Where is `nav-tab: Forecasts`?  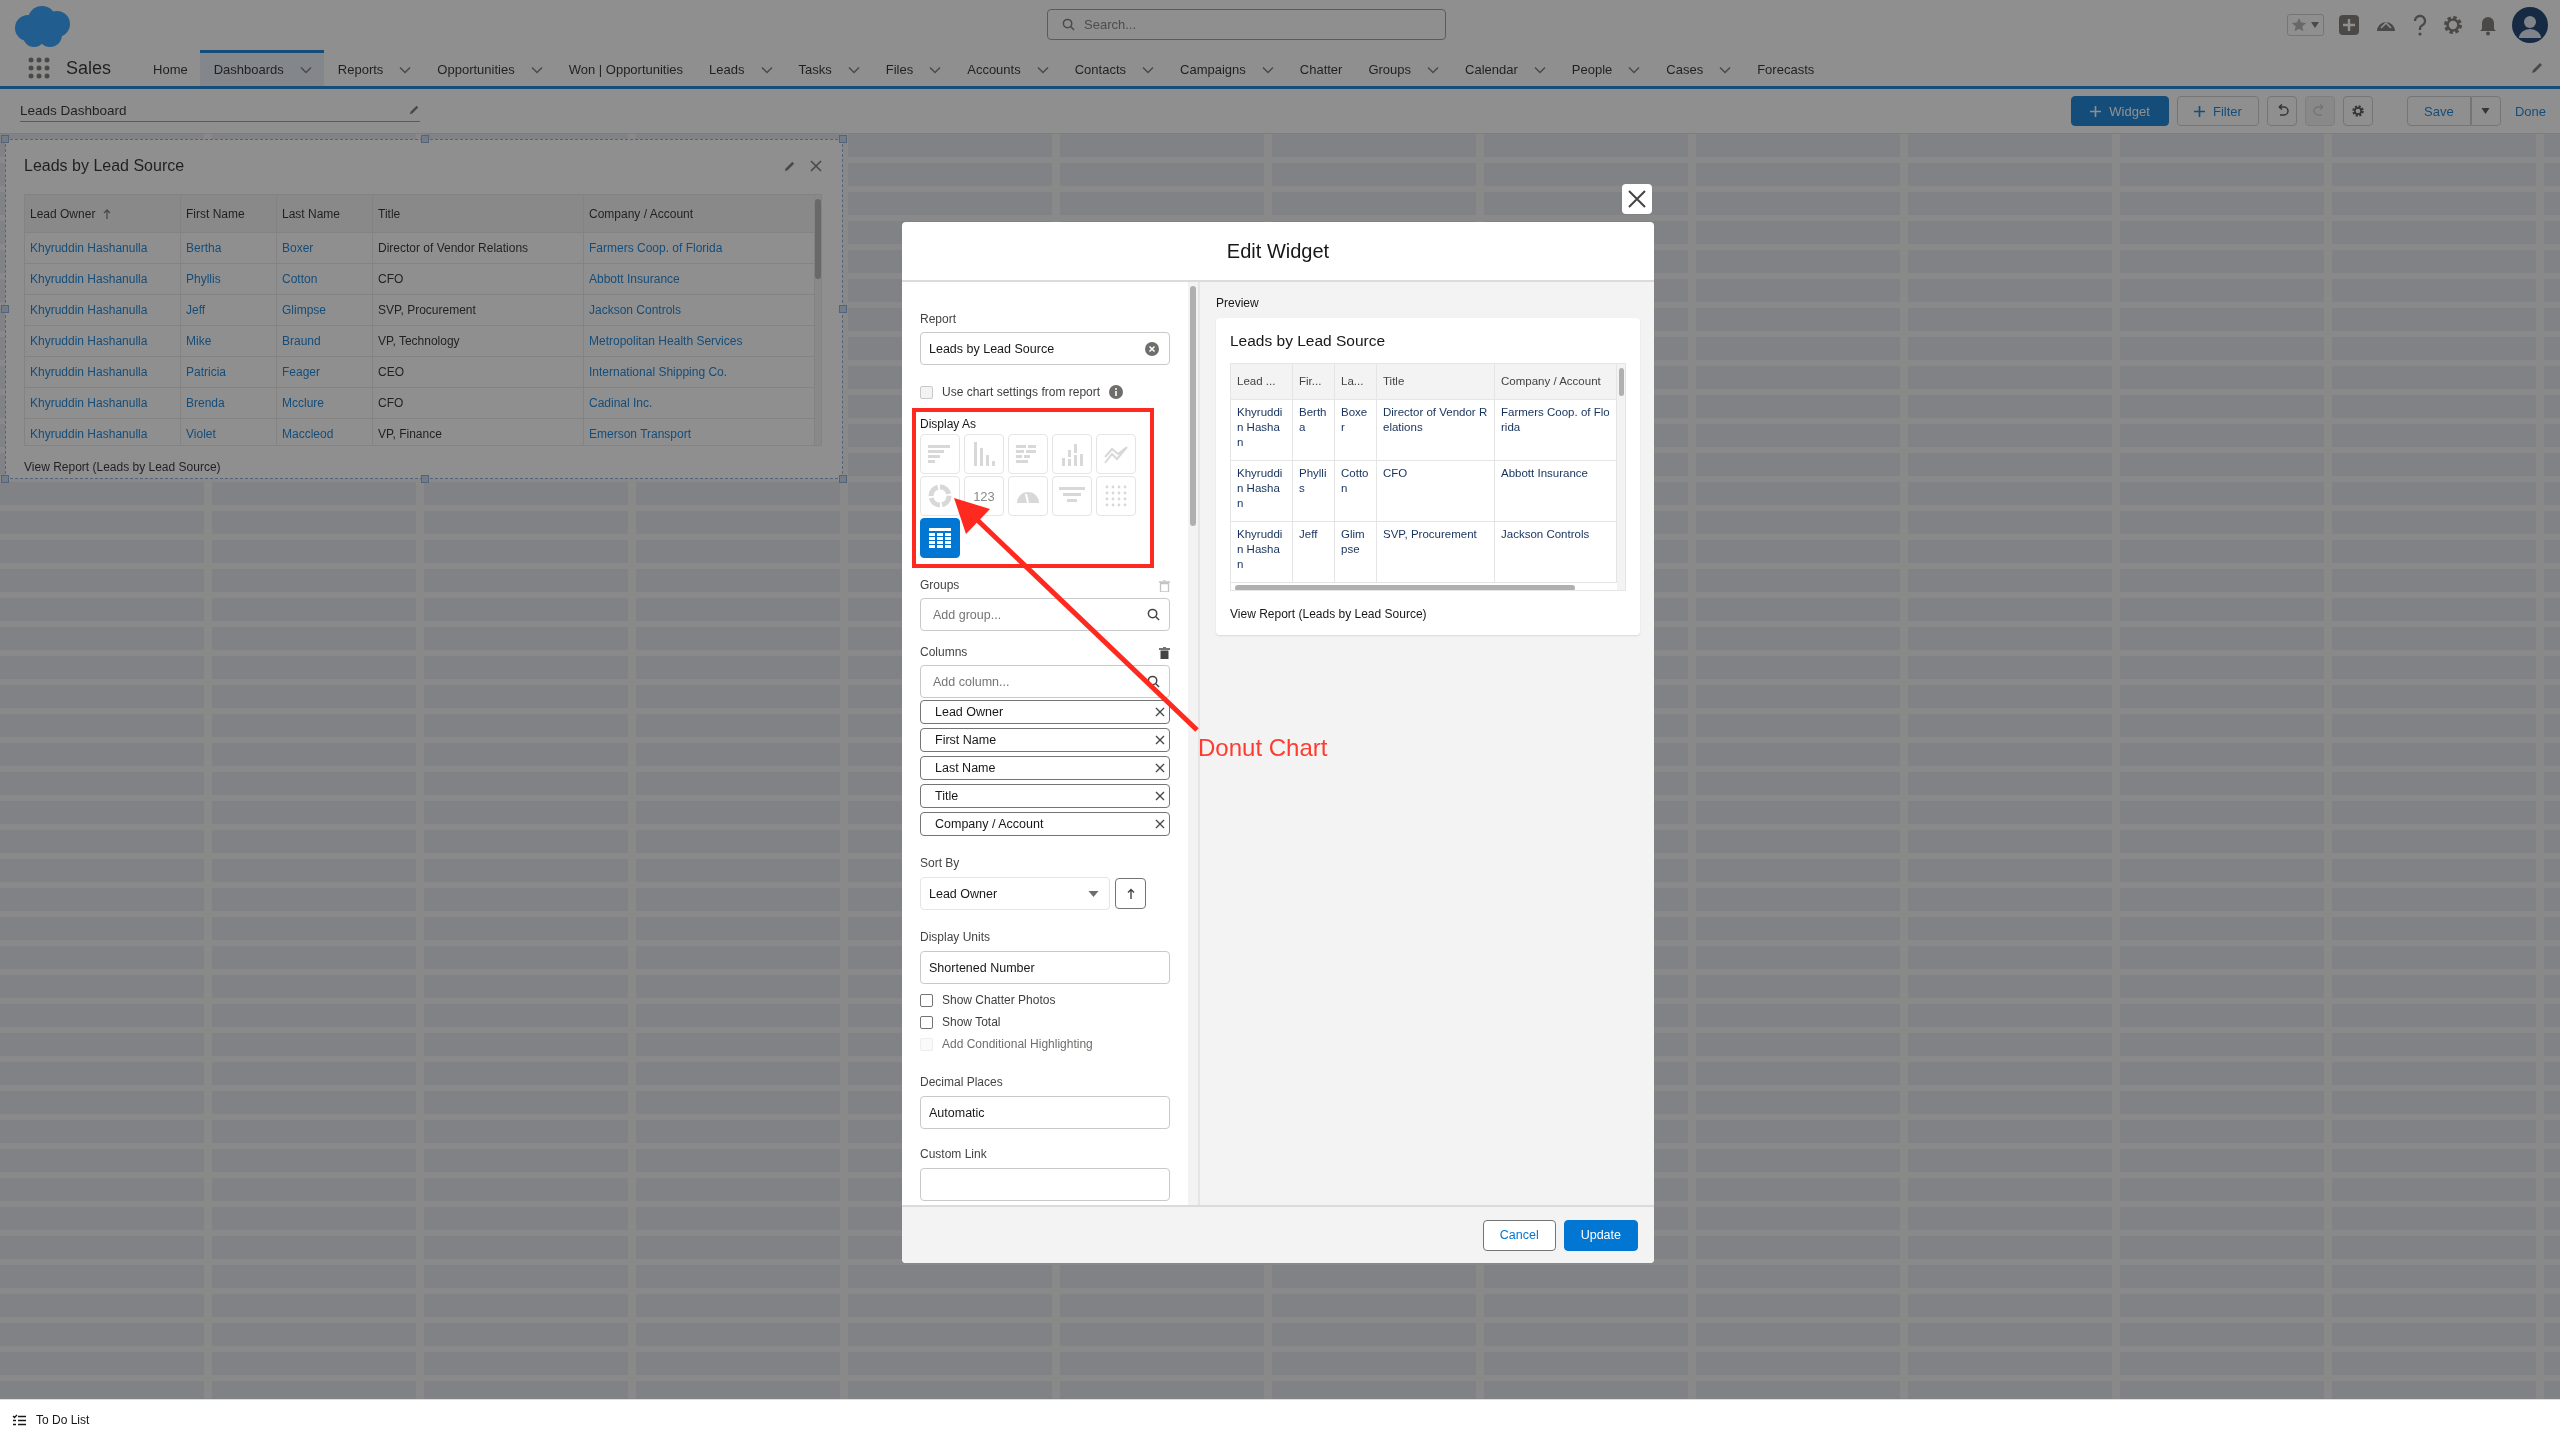 nav-tab: Forecasts is located at coordinates (1785, 68).